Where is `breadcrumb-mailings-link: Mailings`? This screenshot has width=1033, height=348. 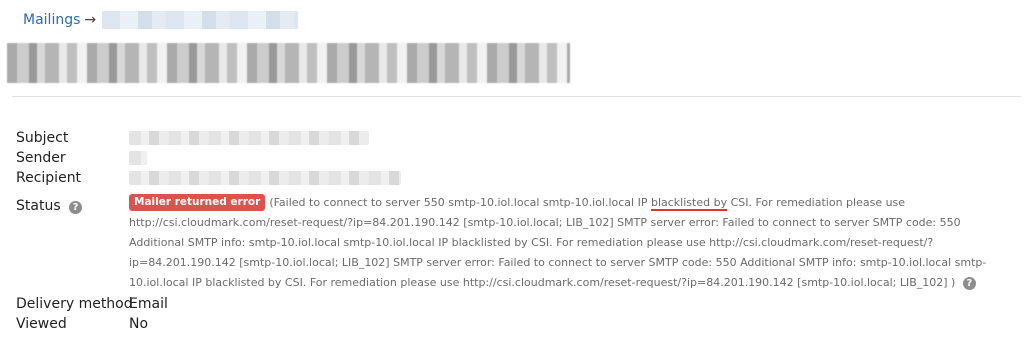
breadcrumb-mailings-link: Mailings is located at coordinates (51, 20).